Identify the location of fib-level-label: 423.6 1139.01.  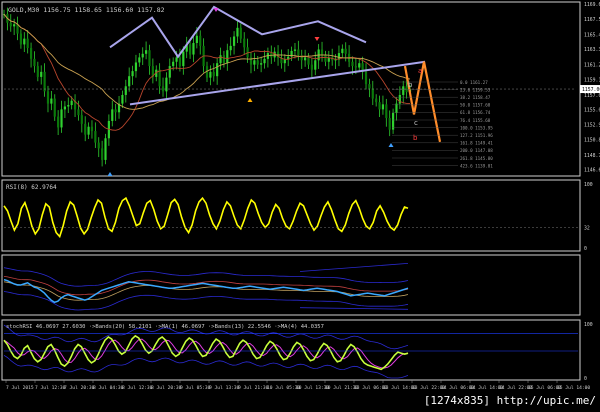
(476, 165).